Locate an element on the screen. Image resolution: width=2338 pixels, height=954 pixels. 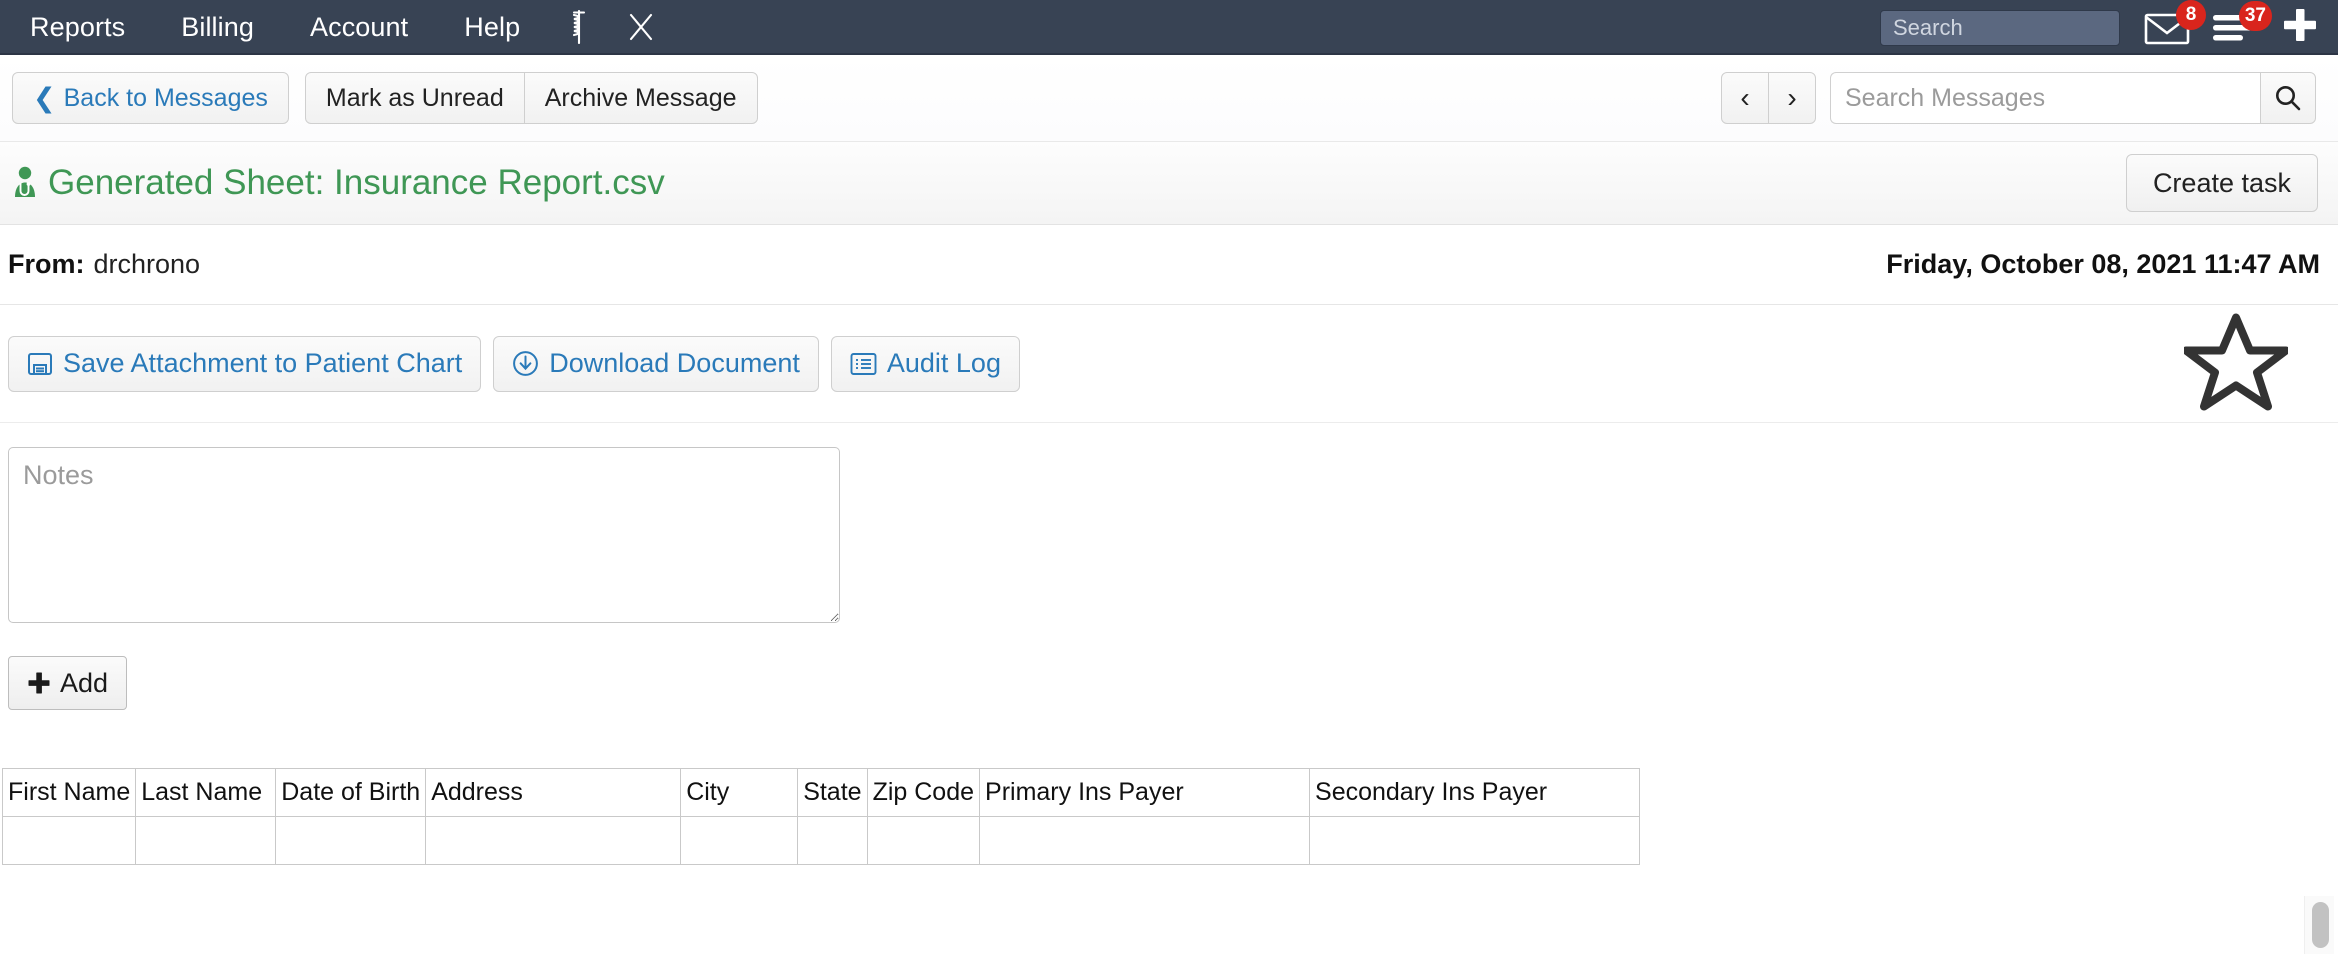
create-task-wrap: Create task is located at coordinates (2221, 183).